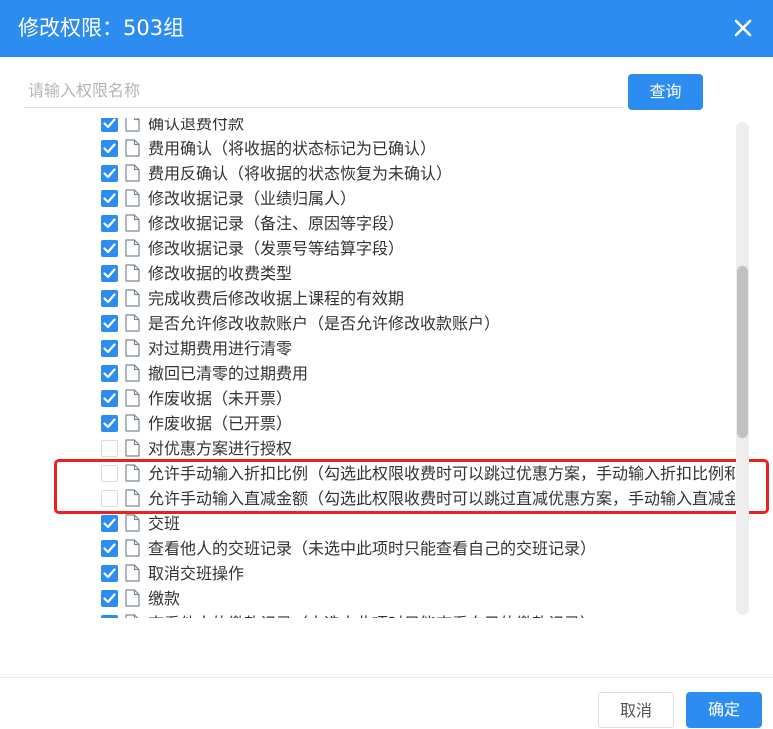 The height and width of the screenshot is (729, 773). Describe the element at coordinates (742, 352) in the screenshot. I see `scrollbar-thumb` at that location.